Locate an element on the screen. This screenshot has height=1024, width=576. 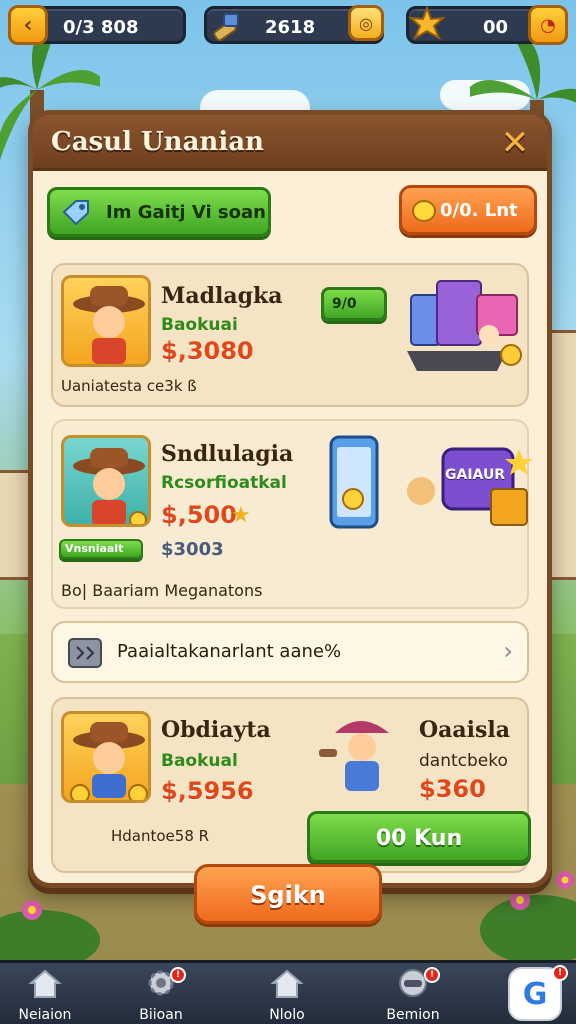
flower-bush-left is located at coordinates (50, 930).